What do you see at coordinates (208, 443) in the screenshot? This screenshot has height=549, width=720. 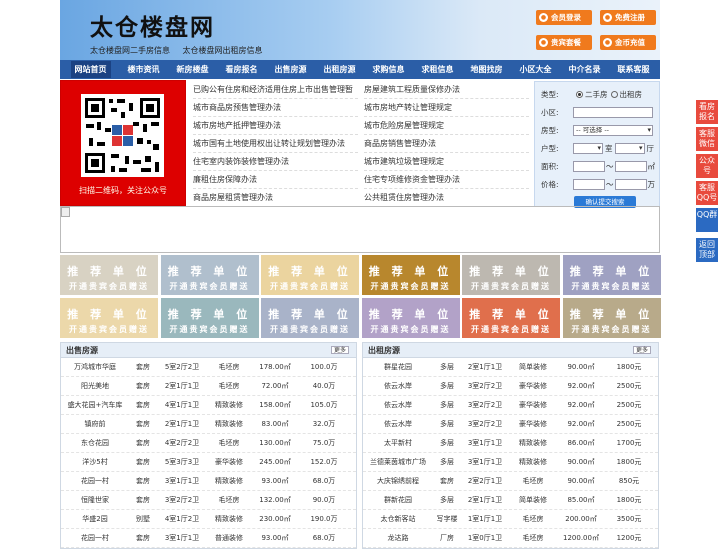 I see `table-row: 东仓花园 套房 4室2厅2卫 毛坯房 130.00㎡ 75.0万` at bounding box center [208, 443].